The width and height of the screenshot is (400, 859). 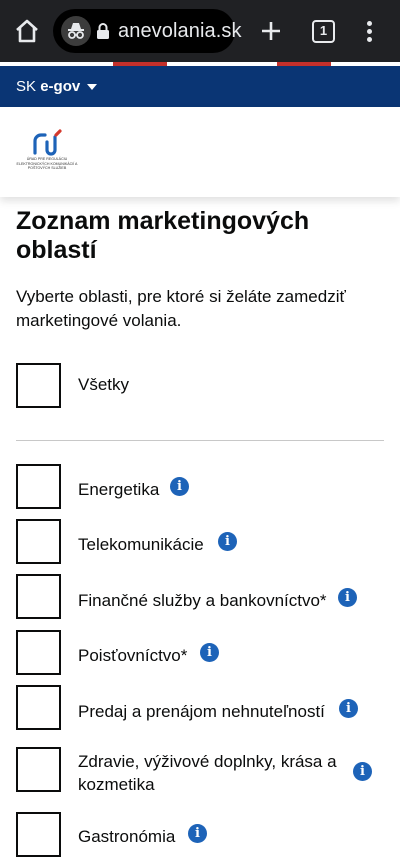 I want to click on checkbox-poistovnictvo, so click(x=38, y=652).